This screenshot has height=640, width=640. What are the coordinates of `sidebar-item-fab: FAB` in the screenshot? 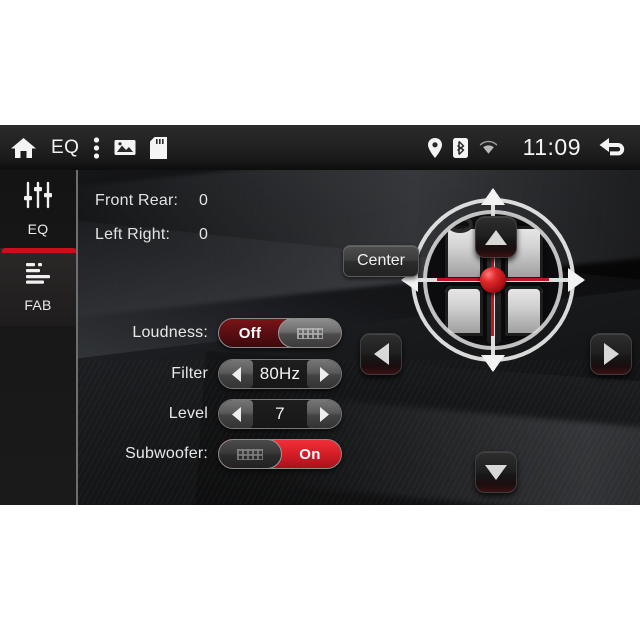 It's located at (38, 287).